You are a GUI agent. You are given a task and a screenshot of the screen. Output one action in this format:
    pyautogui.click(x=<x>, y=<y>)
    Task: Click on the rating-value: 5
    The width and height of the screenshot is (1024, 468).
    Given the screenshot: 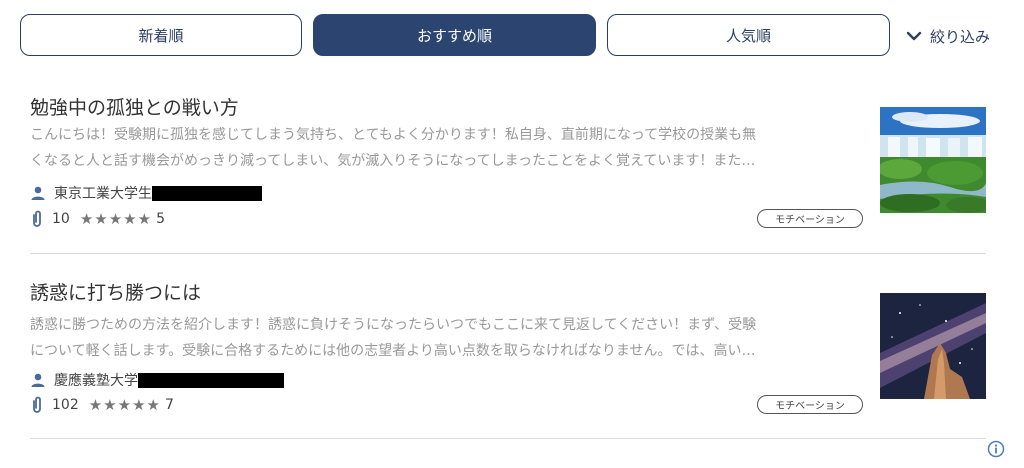 What is the action you would take?
    pyautogui.click(x=160, y=219)
    